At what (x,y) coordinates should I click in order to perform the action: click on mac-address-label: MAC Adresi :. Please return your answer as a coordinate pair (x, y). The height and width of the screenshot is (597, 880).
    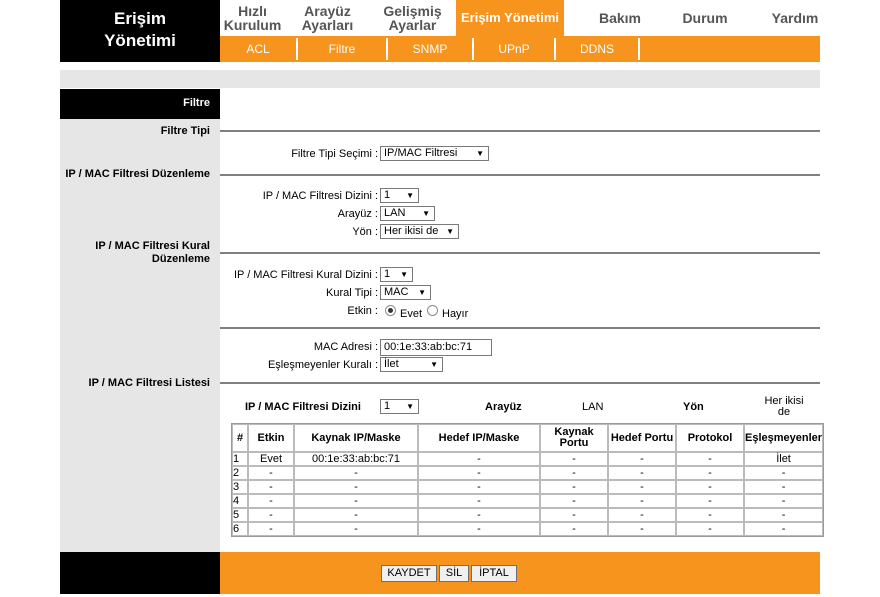
    Looking at the image, I should click on (345, 347).